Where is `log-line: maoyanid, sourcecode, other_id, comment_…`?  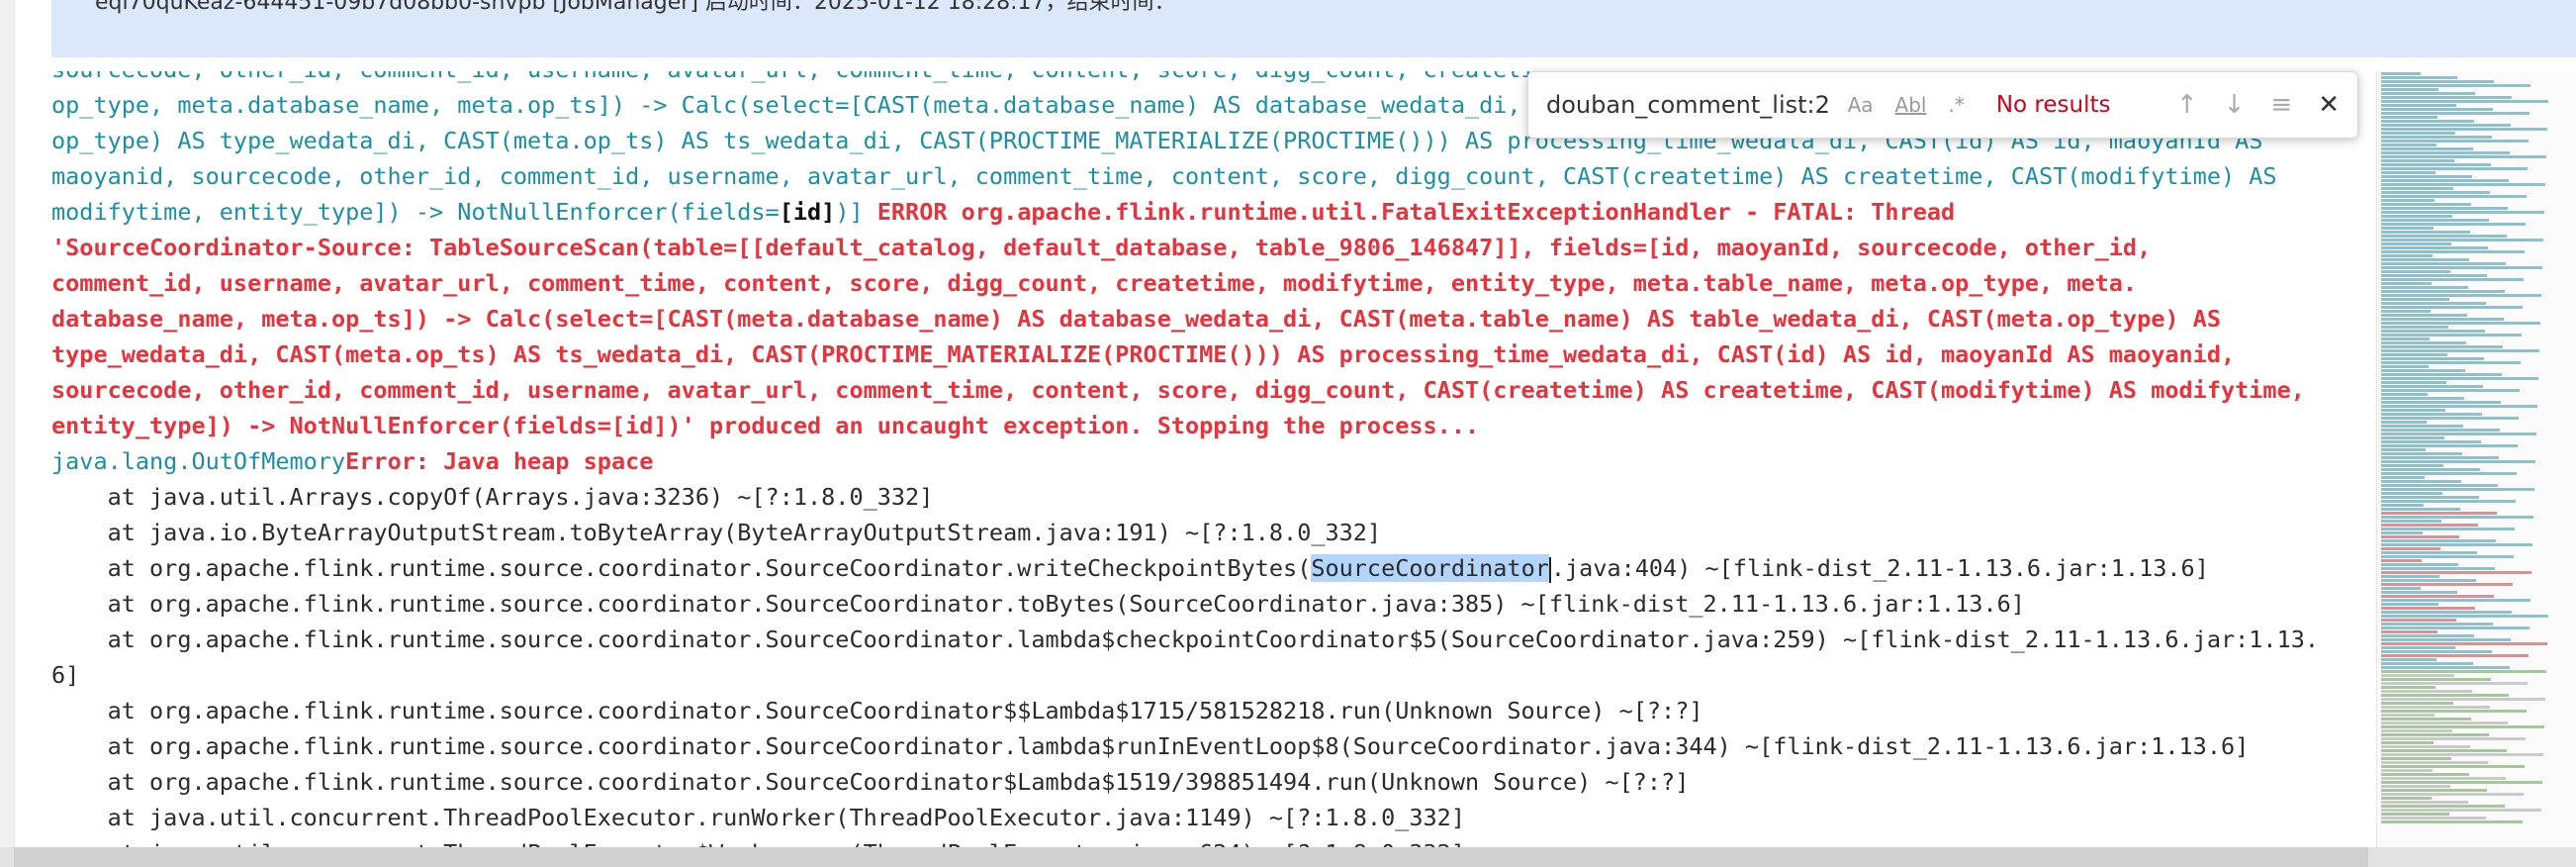
log-line: maoyanid, sourcecode, other_id, comment_… is located at coordinates (1164, 176).